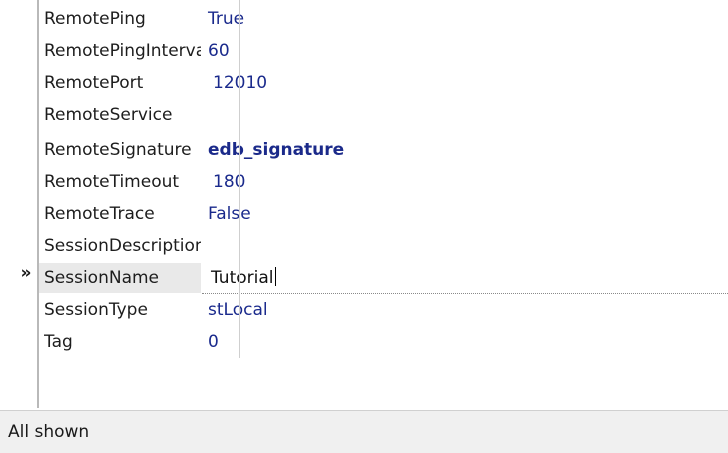 This screenshot has height=453, width=728. I want to click on property-row-remotepinginterval: RemotePingInterval 60, so click(382, 51).